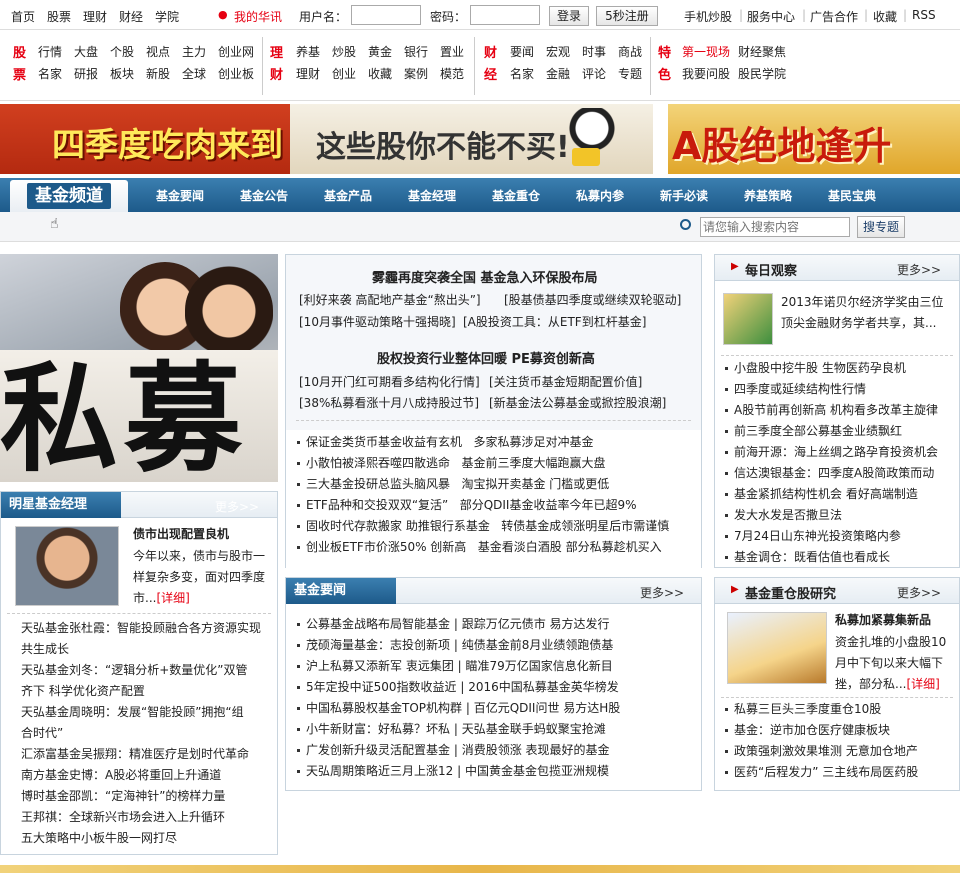  Describe the element at coordinates (308, 51) in the screenshot. I see `nav-link: 养基` at that location.